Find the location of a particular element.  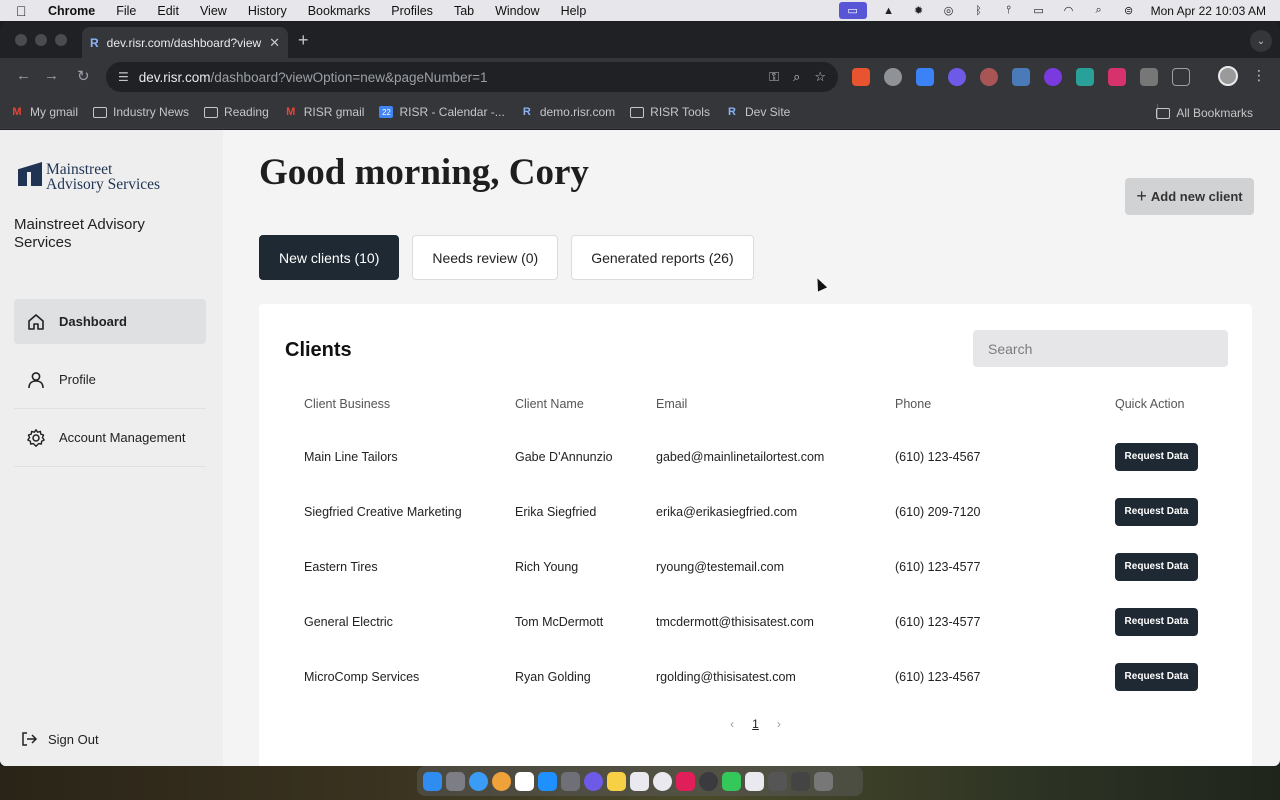

bookmark-reading: Reading is located at coordinates (236, 112).